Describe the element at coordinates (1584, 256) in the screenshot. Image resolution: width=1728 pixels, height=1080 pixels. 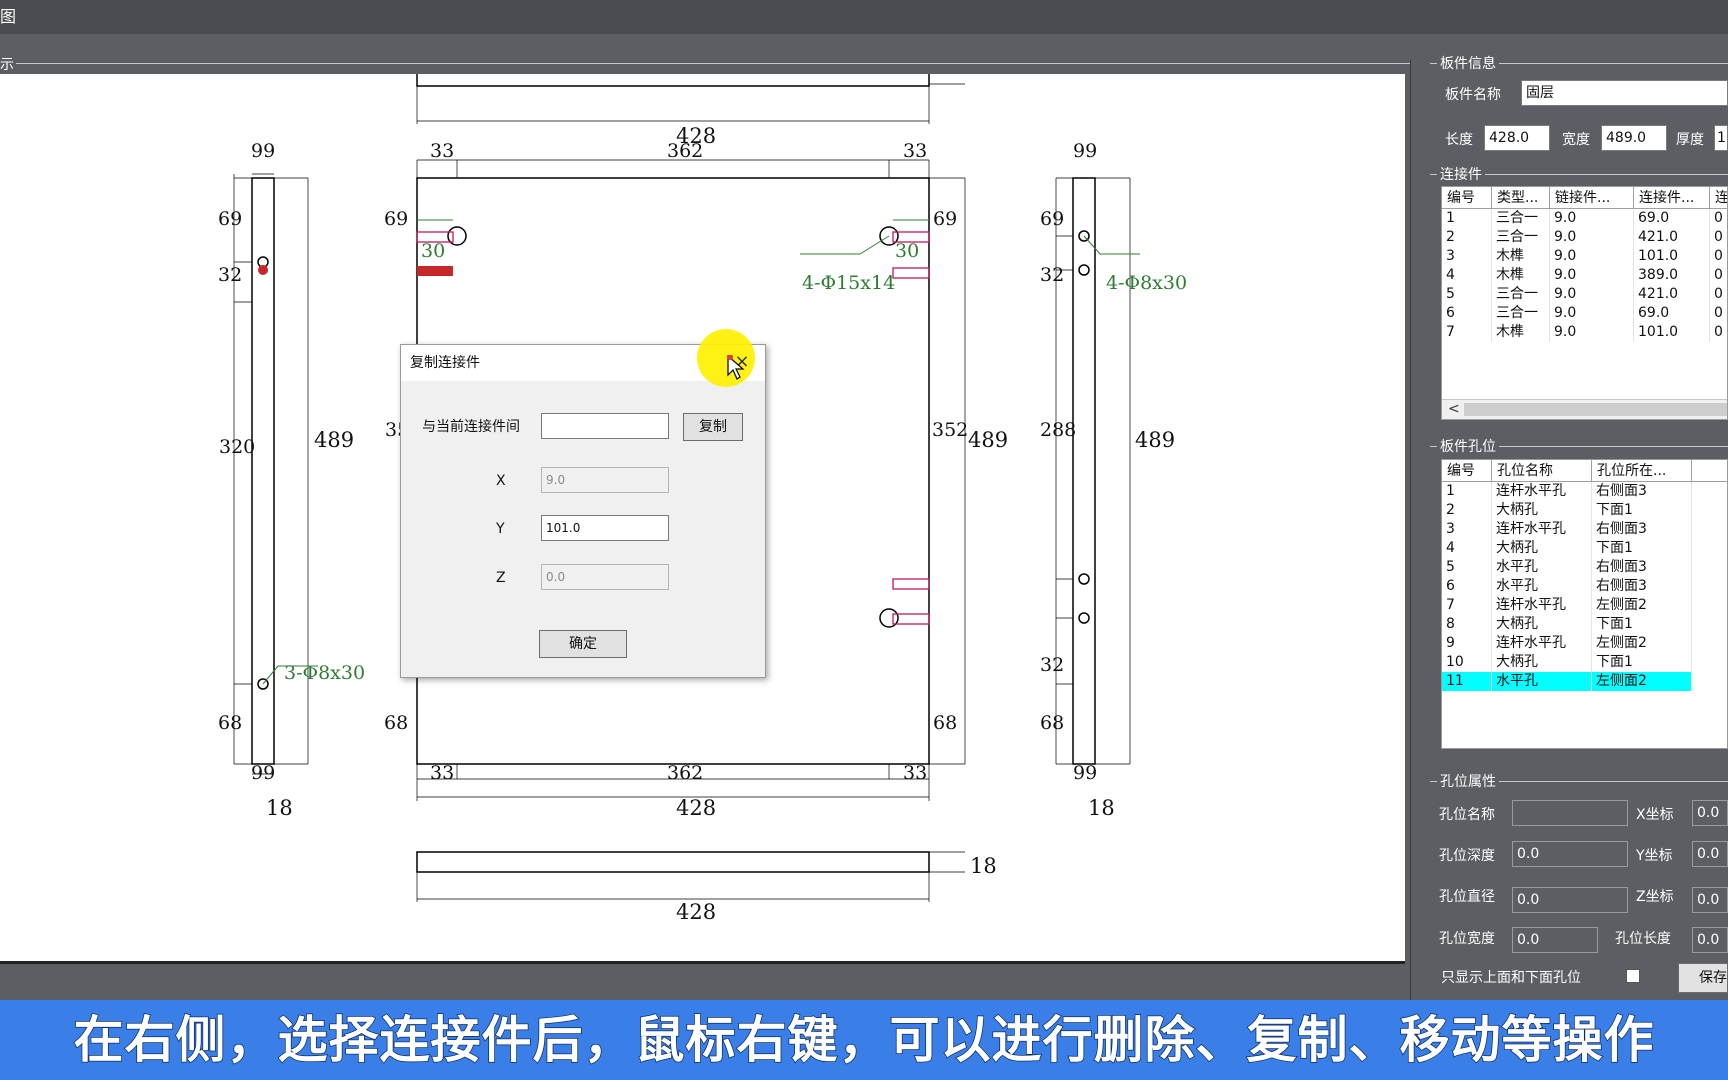
I see `connector-row: 3 木榫 9.0 101.0 0` at that location.